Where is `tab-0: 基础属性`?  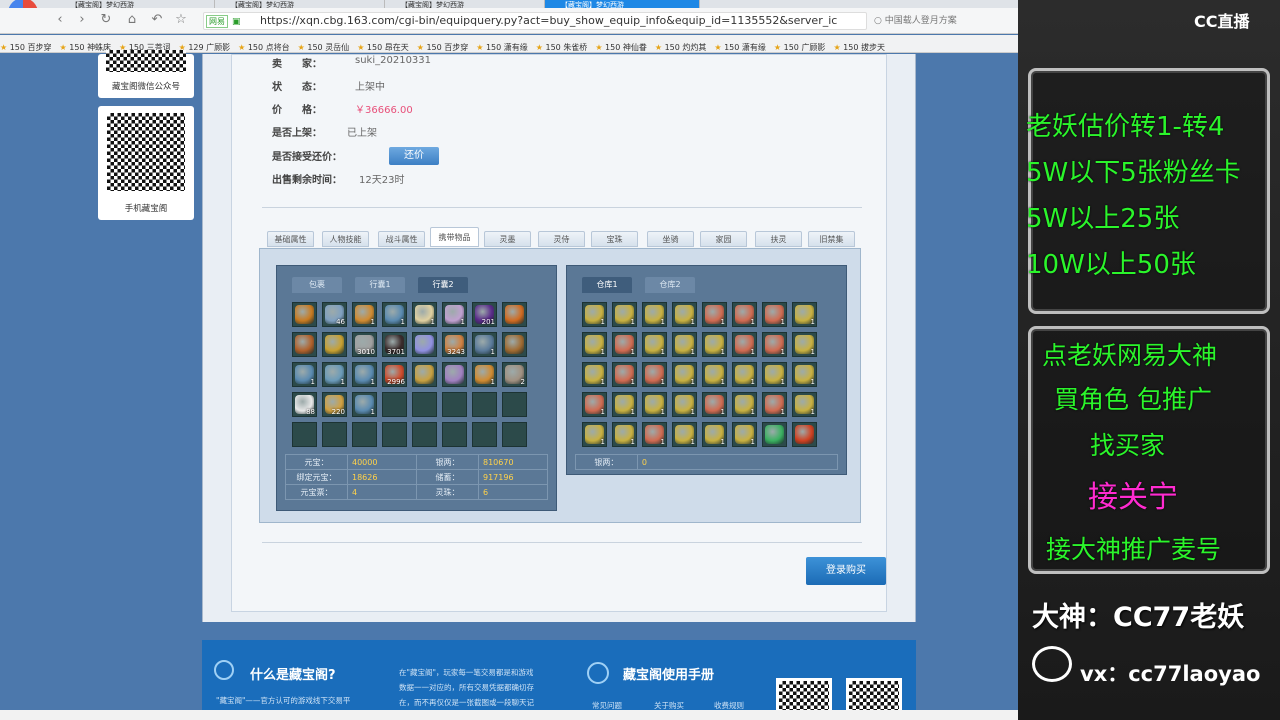 tab-0: 基础属性 is located at coordinates (290, 239).